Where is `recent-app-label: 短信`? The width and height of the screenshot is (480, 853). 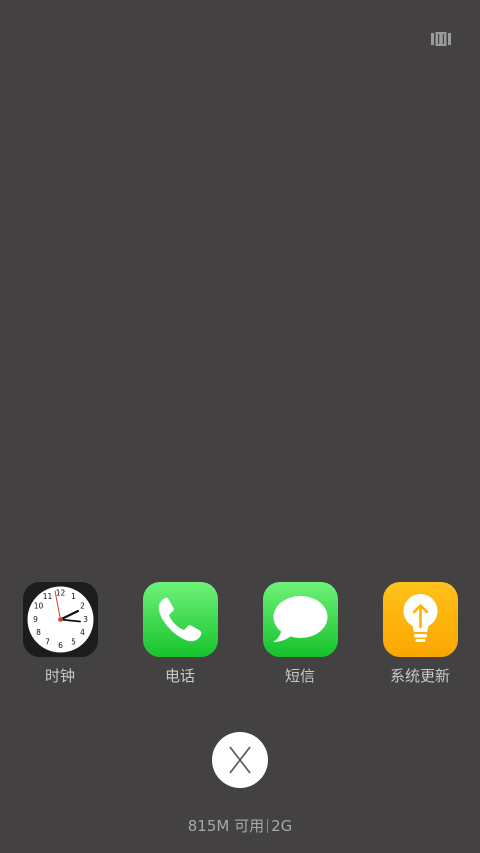
recent-app-label: 短信 is located at coordinates (299, 676).